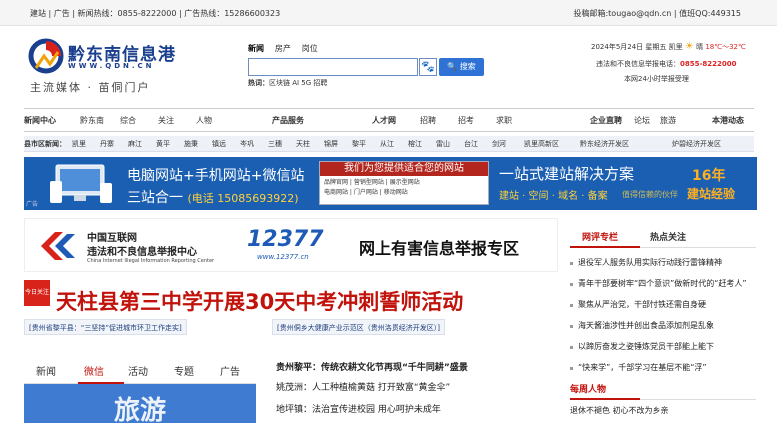 The image size is (777, 423). I want to click on county-liping: 黎平, so click(359, 144).